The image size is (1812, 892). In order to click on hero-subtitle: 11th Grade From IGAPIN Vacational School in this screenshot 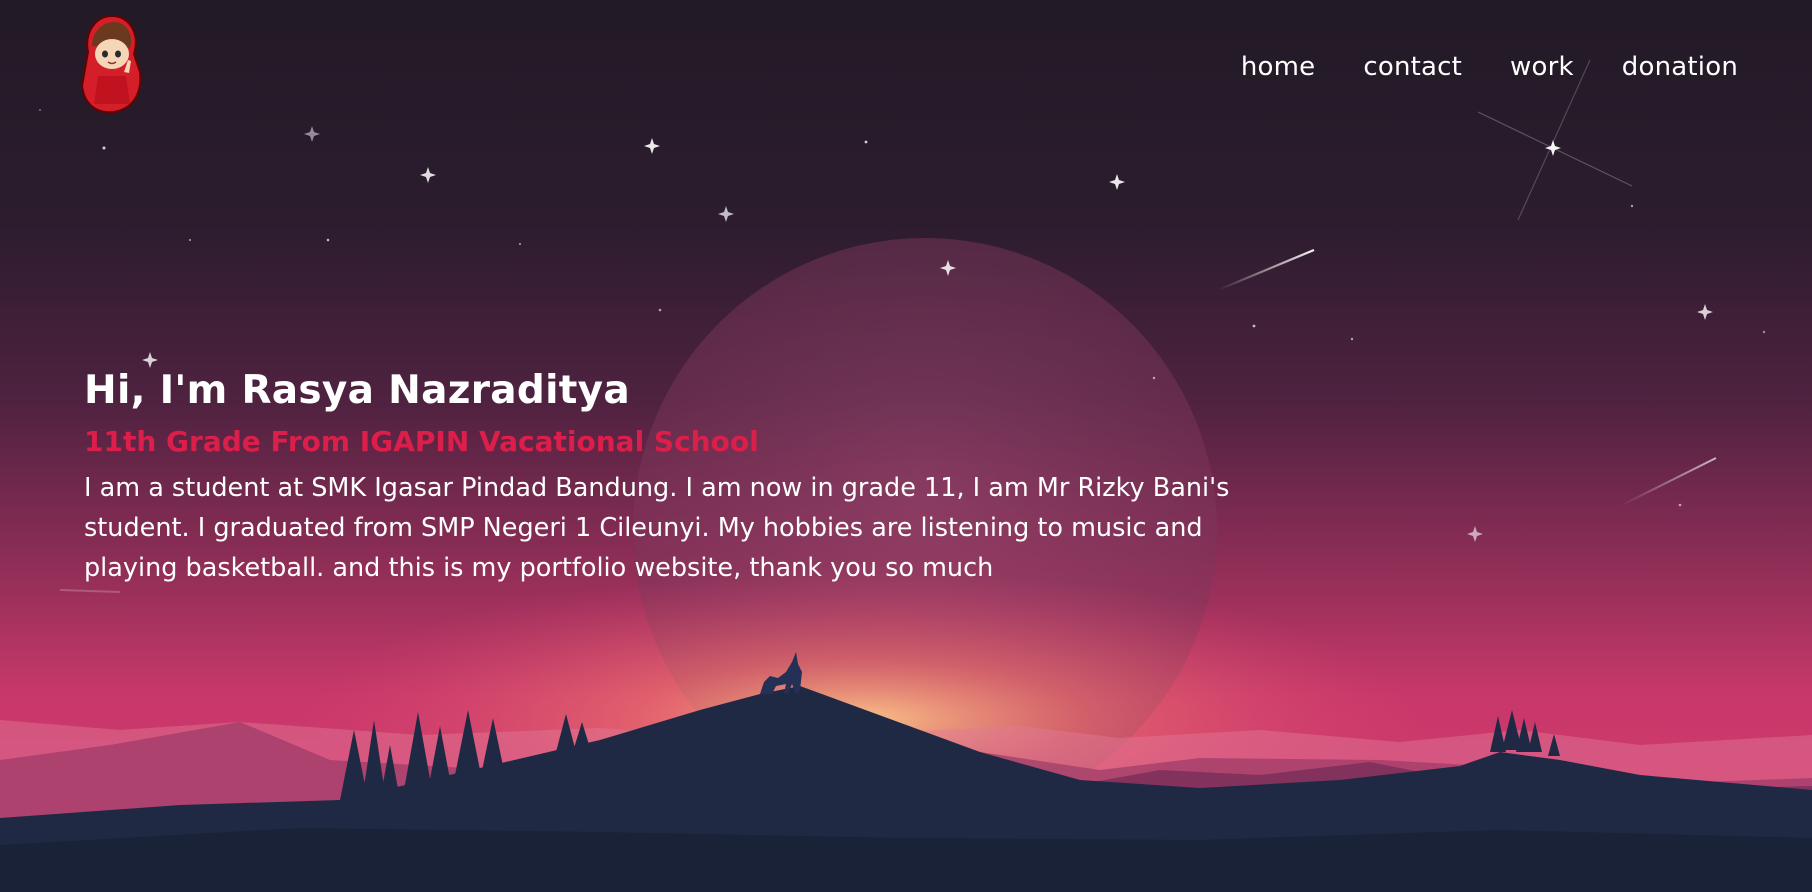, I will do `click(421, 441)`.